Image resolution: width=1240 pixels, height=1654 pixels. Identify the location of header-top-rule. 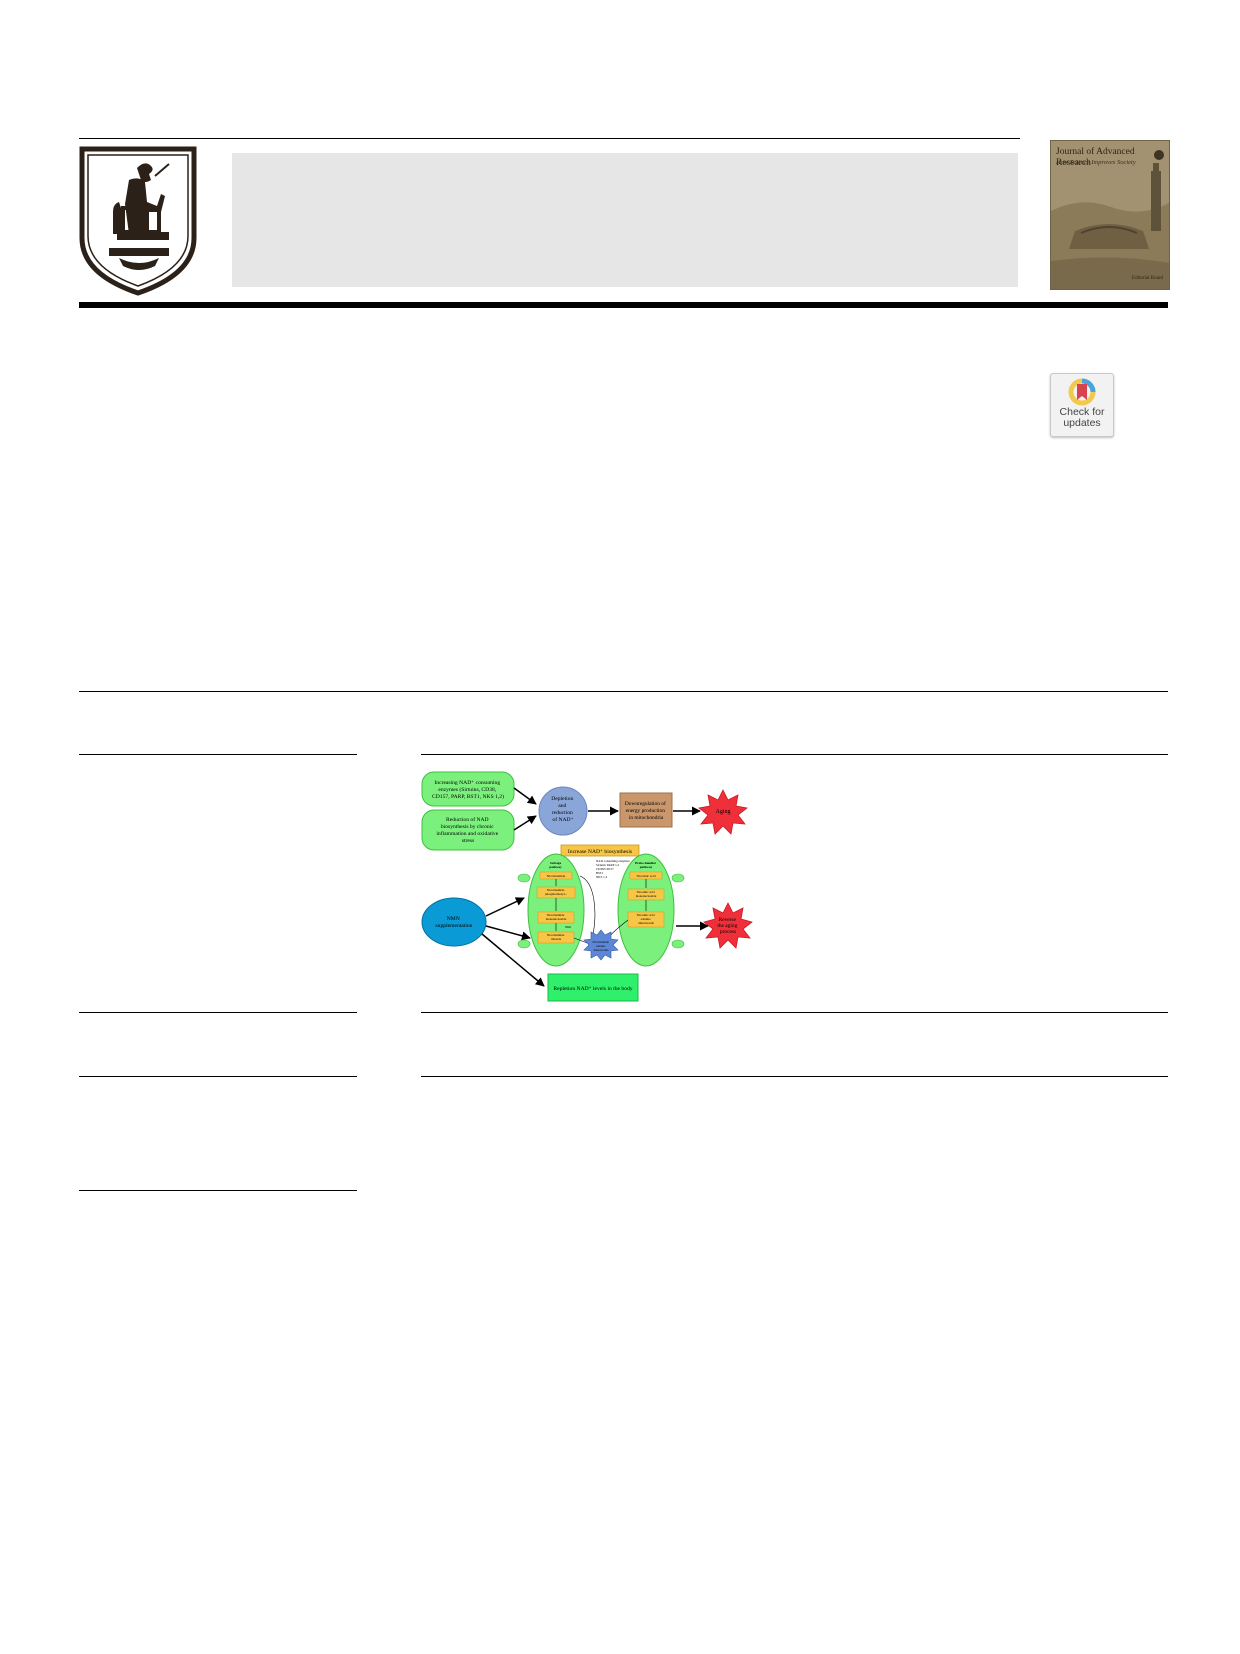
(549, 138).